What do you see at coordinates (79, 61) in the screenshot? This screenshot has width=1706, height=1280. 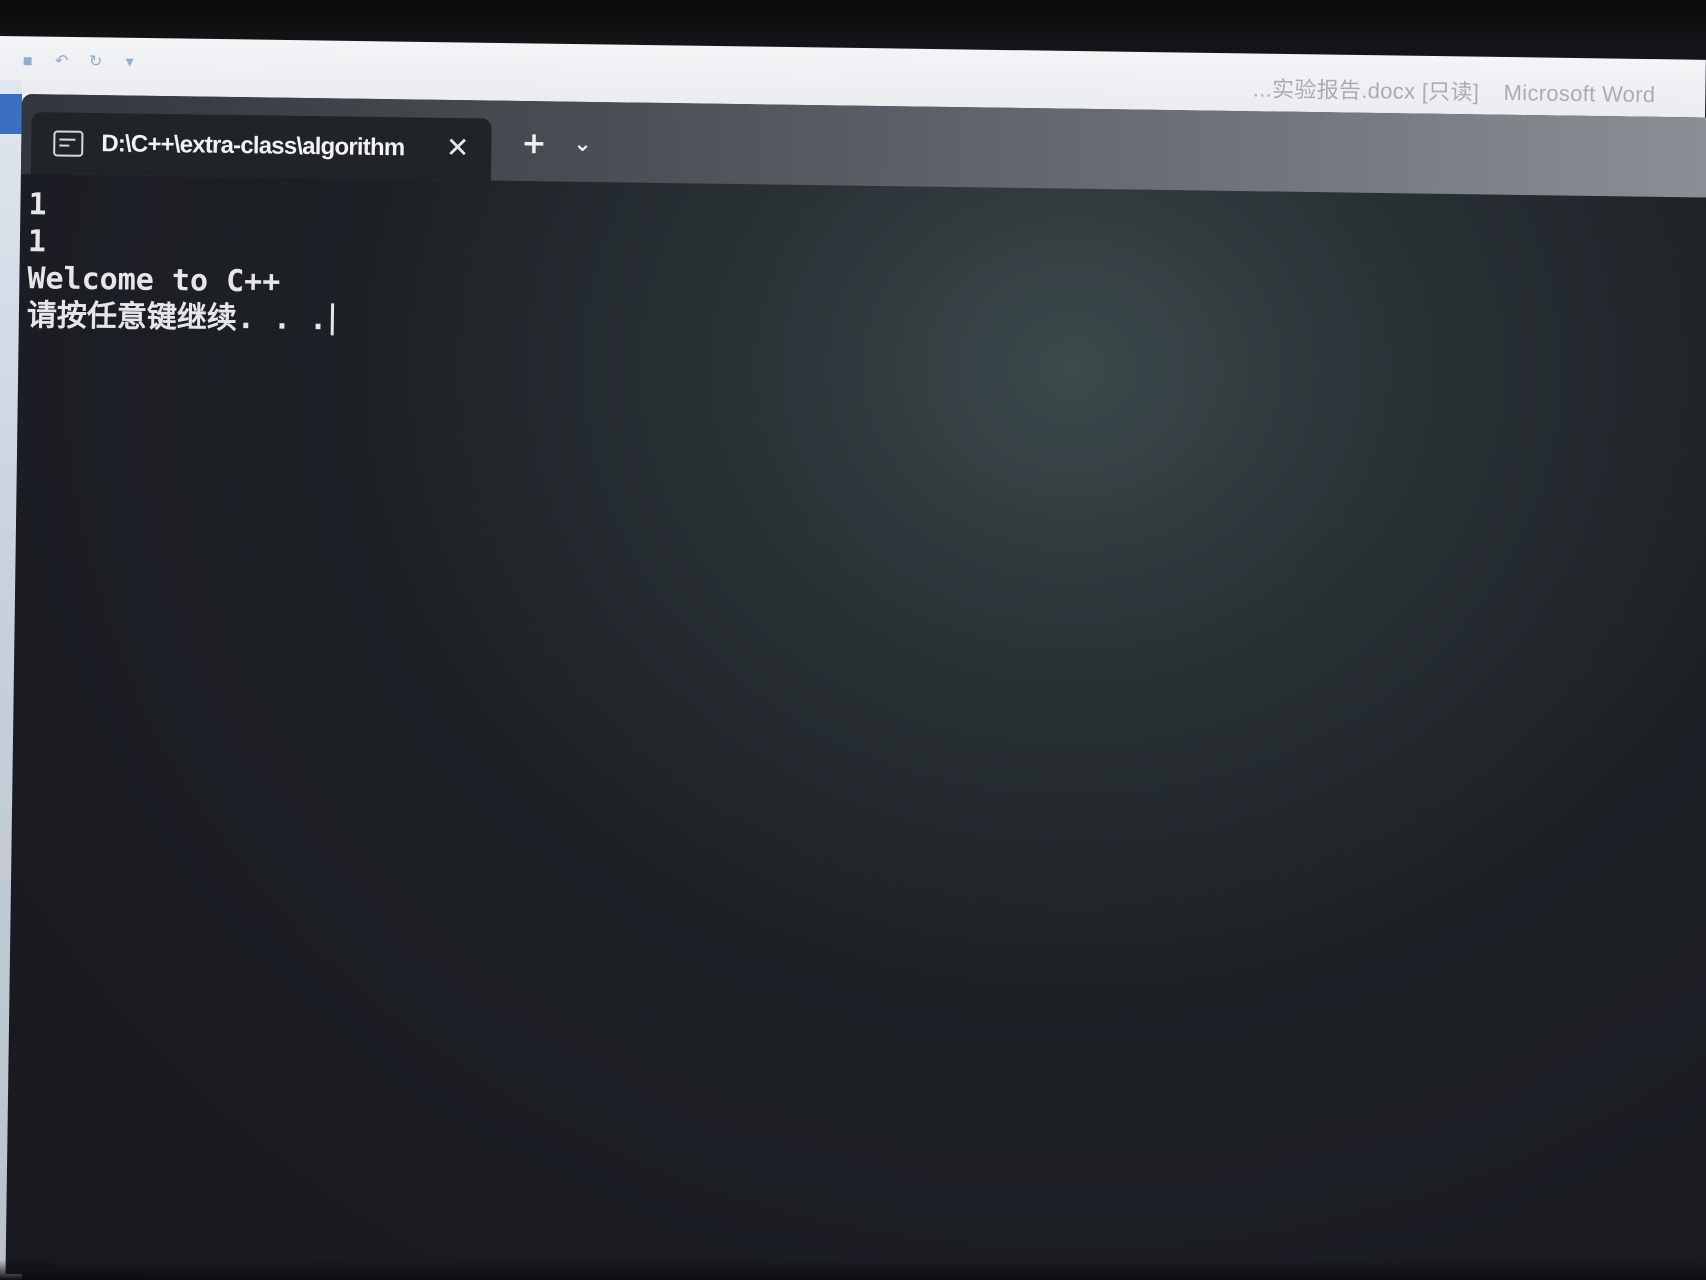 I see `quick-access-toolbar: ▪ ↶ ↻ ▾` at bounding box center [79, 61].